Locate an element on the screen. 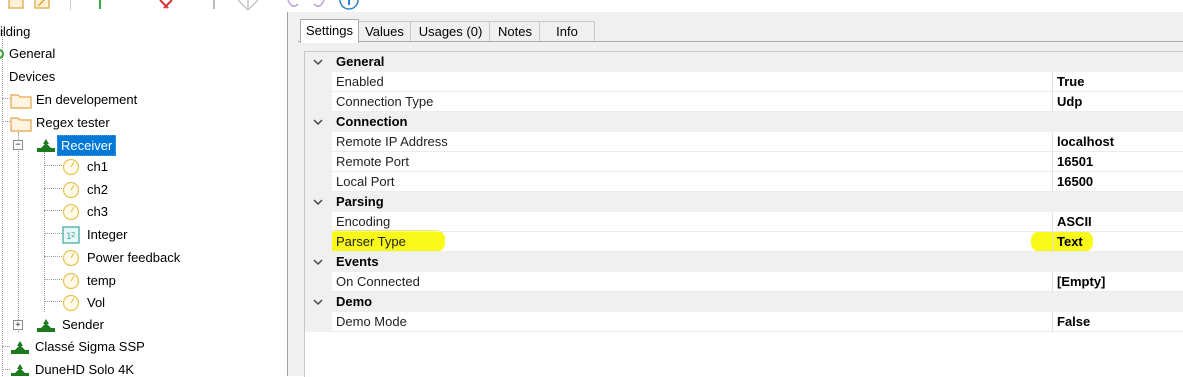 This screenshot has width=1183, height=377. tree-item-label: Receiver is located at coordinates (87, 145).